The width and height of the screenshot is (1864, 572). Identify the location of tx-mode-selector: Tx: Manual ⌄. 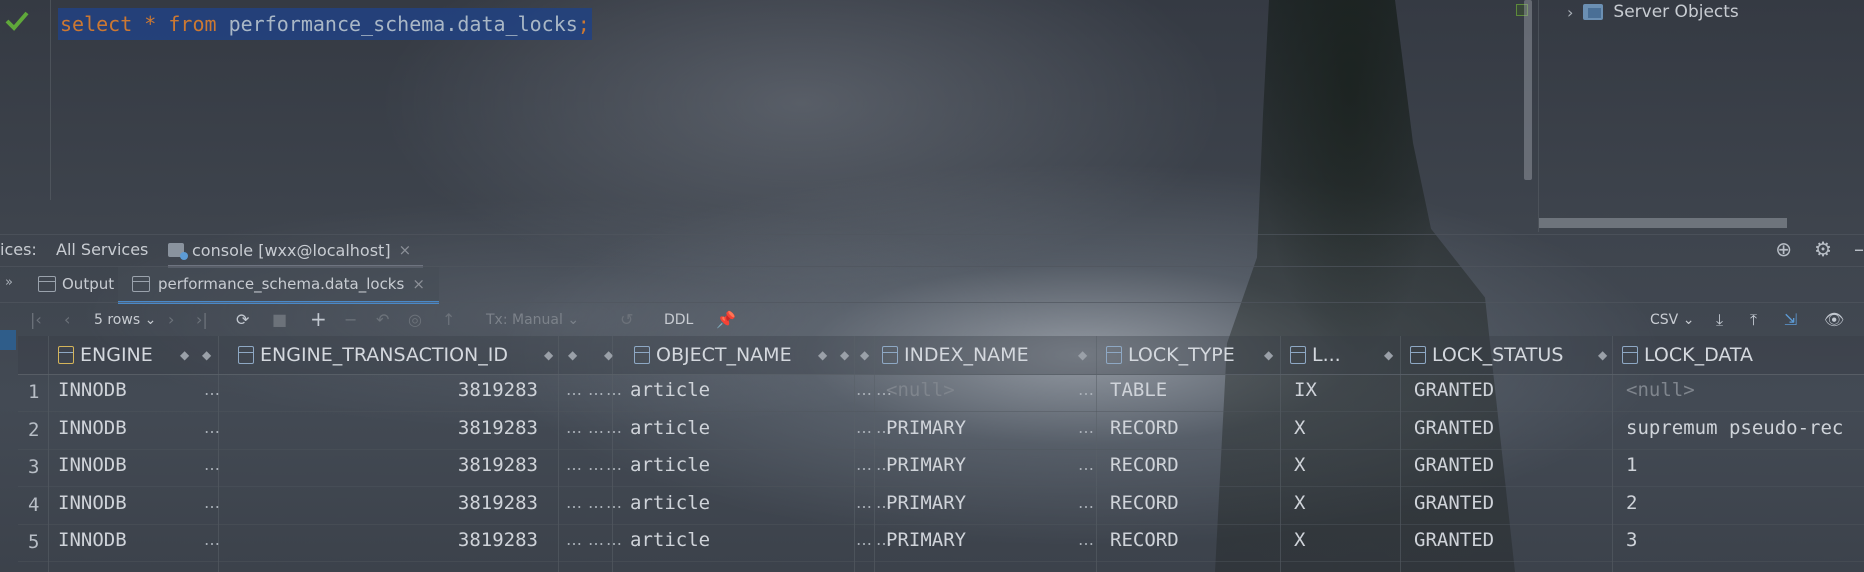
(532, 320).